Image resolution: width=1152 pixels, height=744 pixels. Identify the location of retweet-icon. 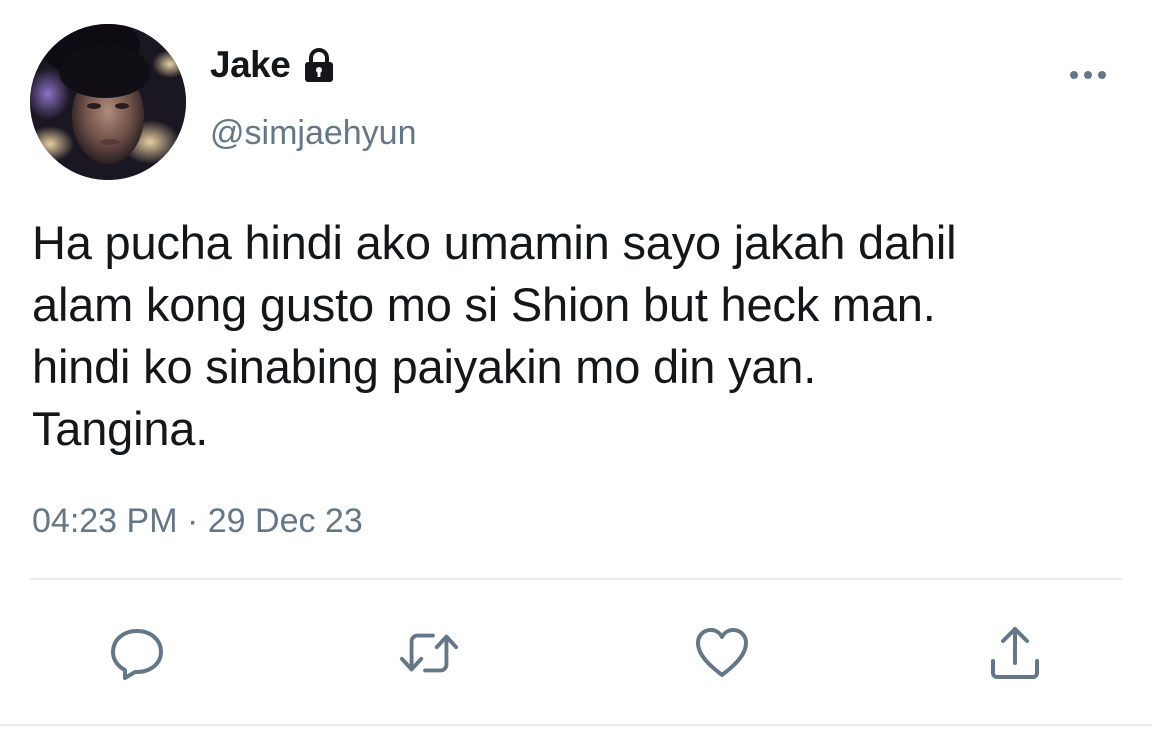
(429, 653).